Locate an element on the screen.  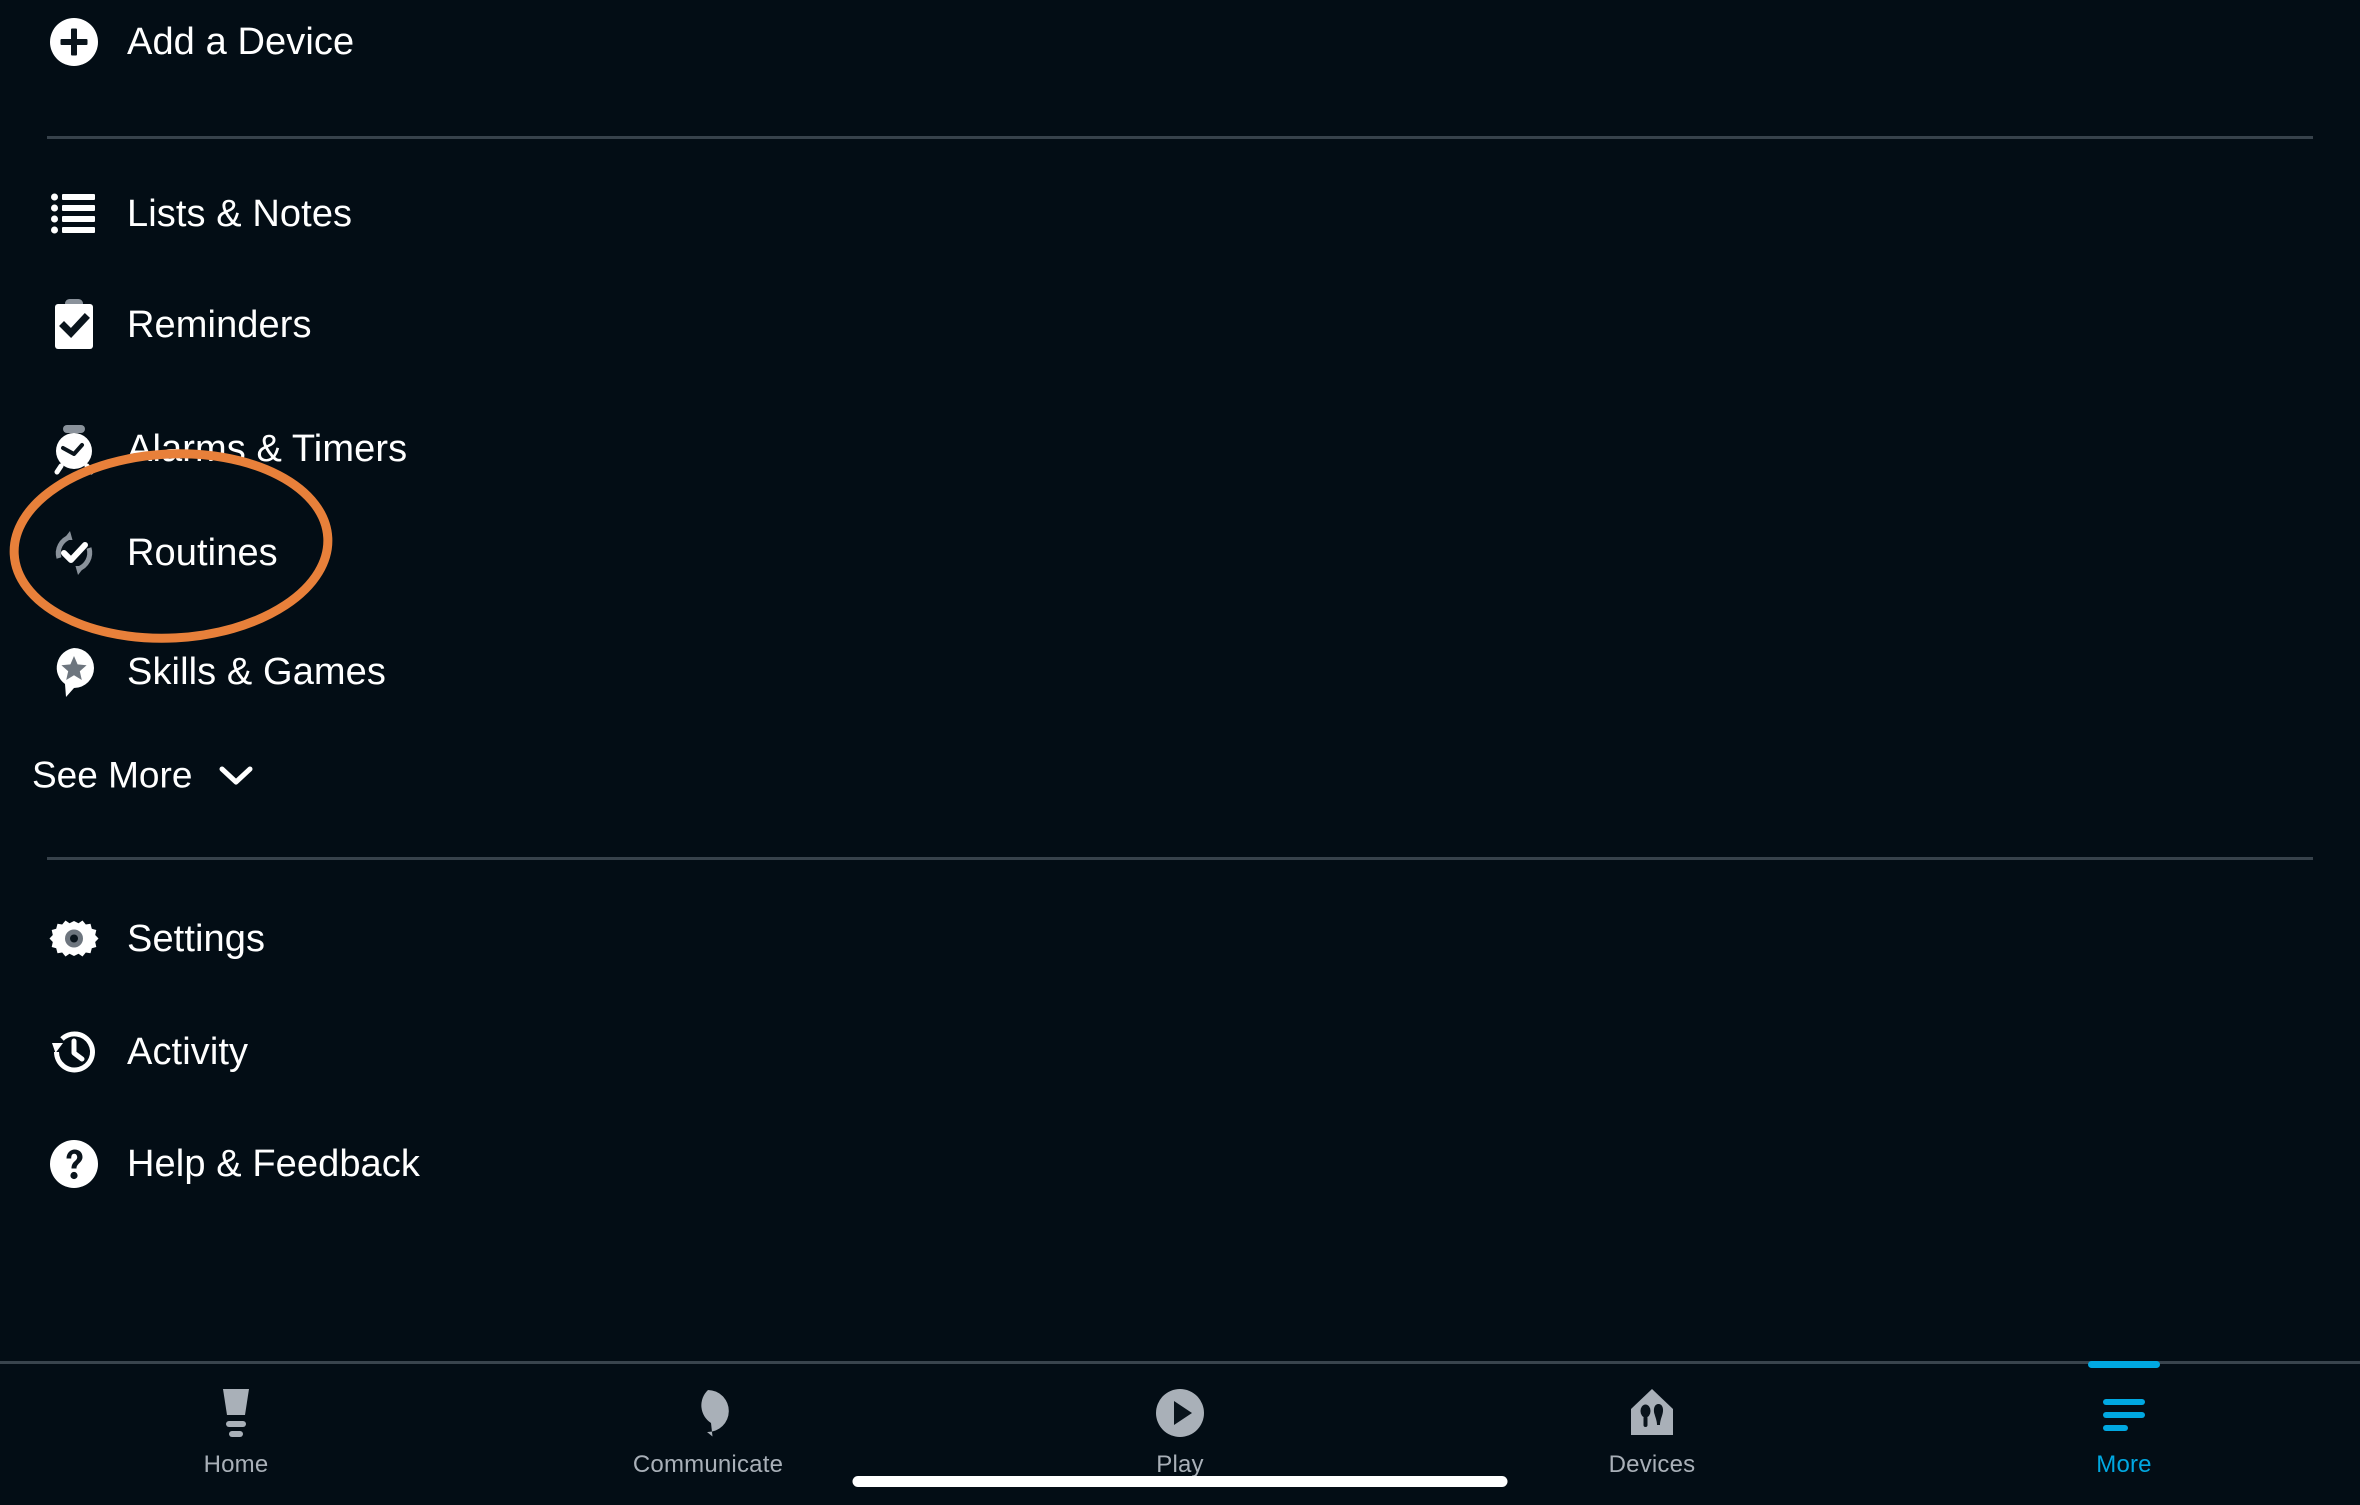
nav-tab-label: Home is located at coordinates (236, 1464).